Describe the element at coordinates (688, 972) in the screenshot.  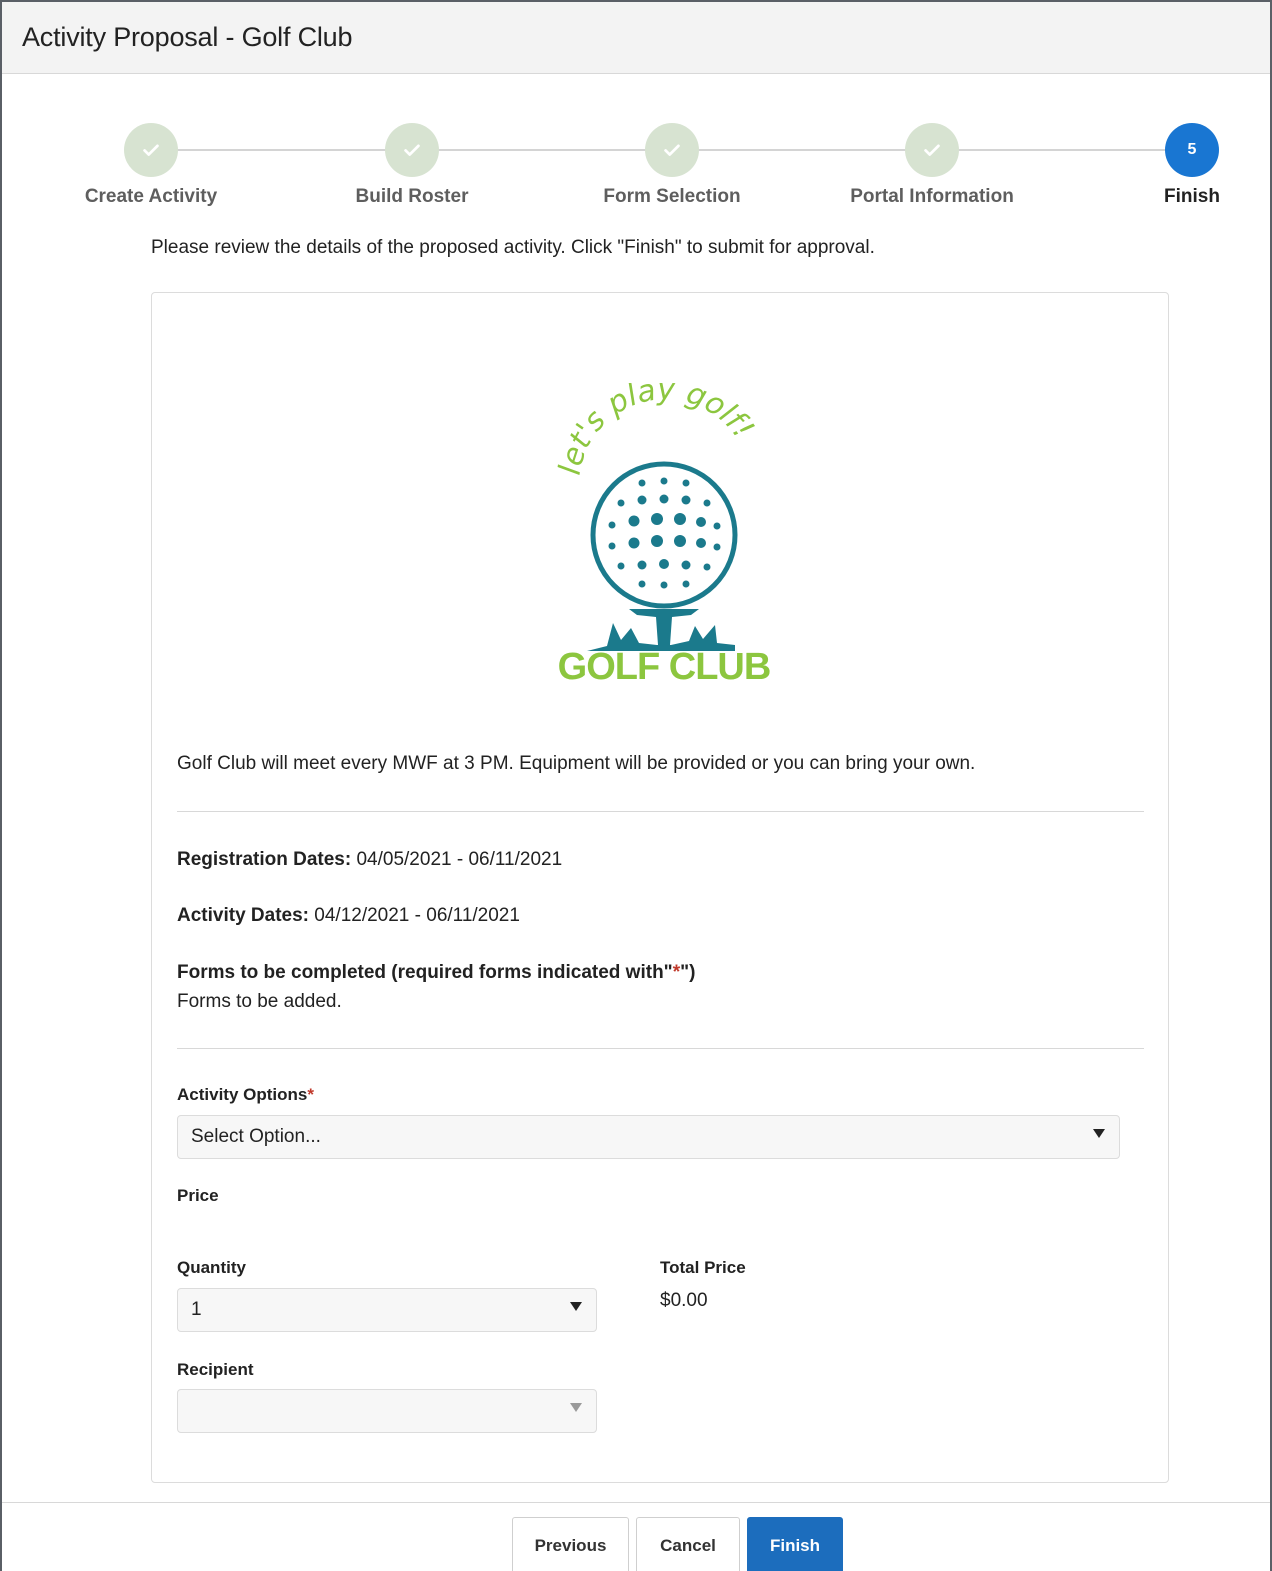
I see `forms-heading-end: ")` at that location.